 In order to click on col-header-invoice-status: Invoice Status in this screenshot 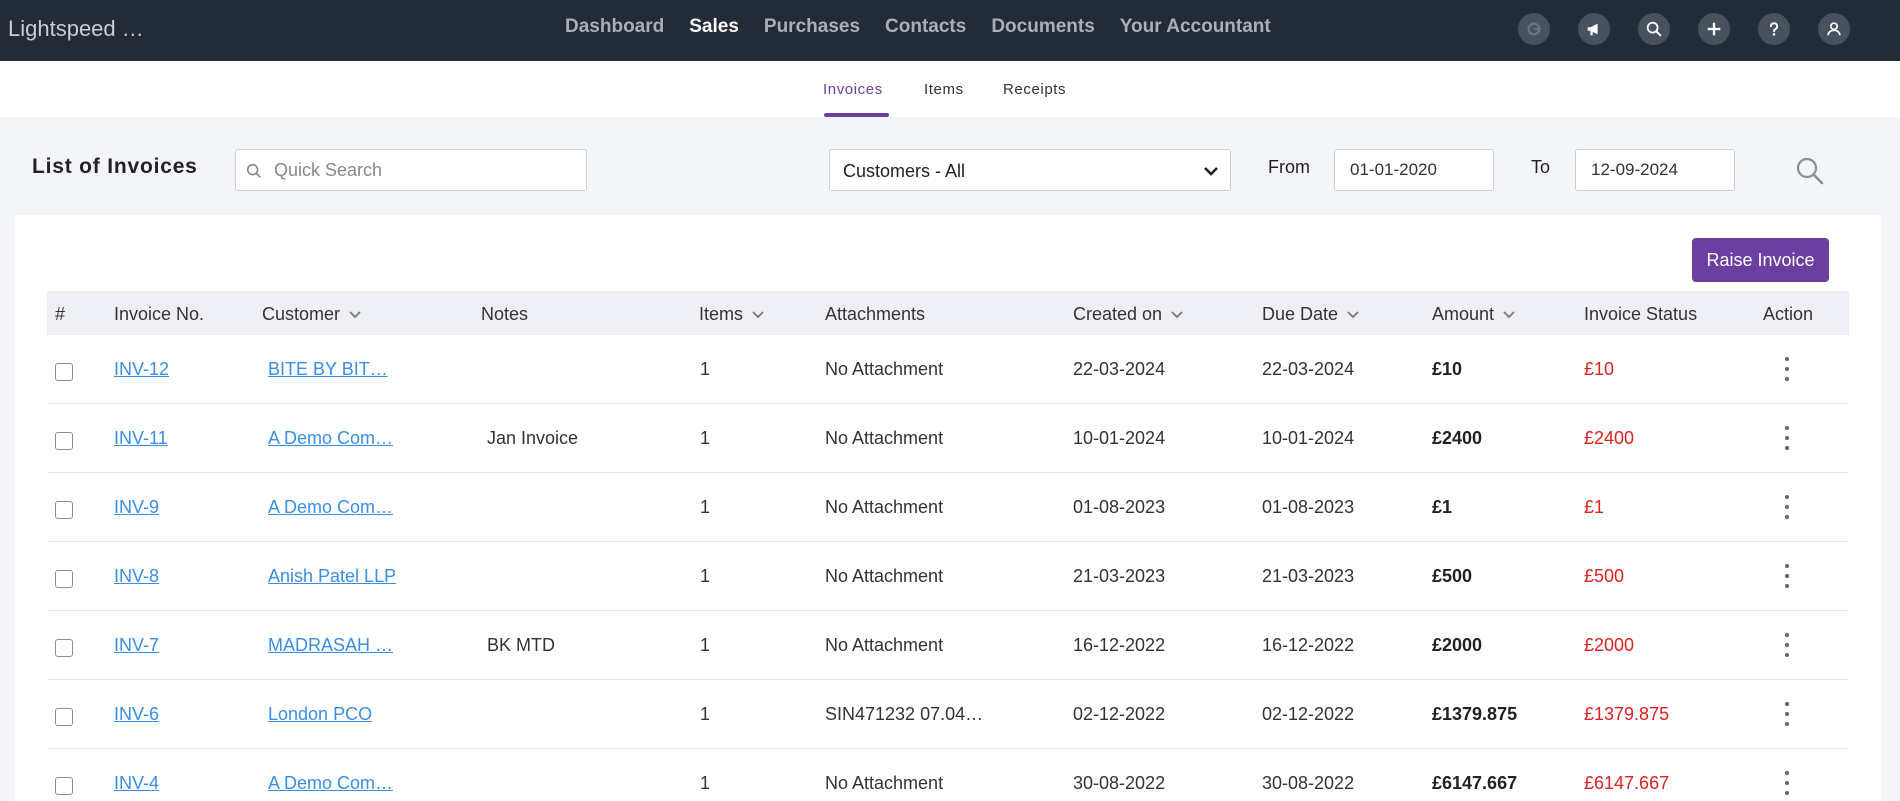, I will do `click(1641, 314)`.